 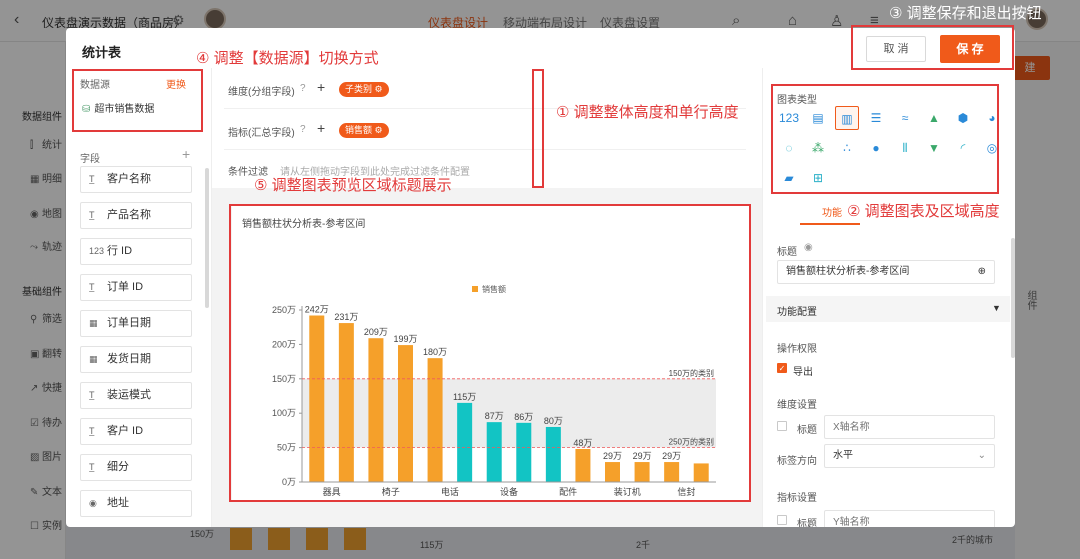 I want to click on fields-header: 字段, so click(x=90, y=159).